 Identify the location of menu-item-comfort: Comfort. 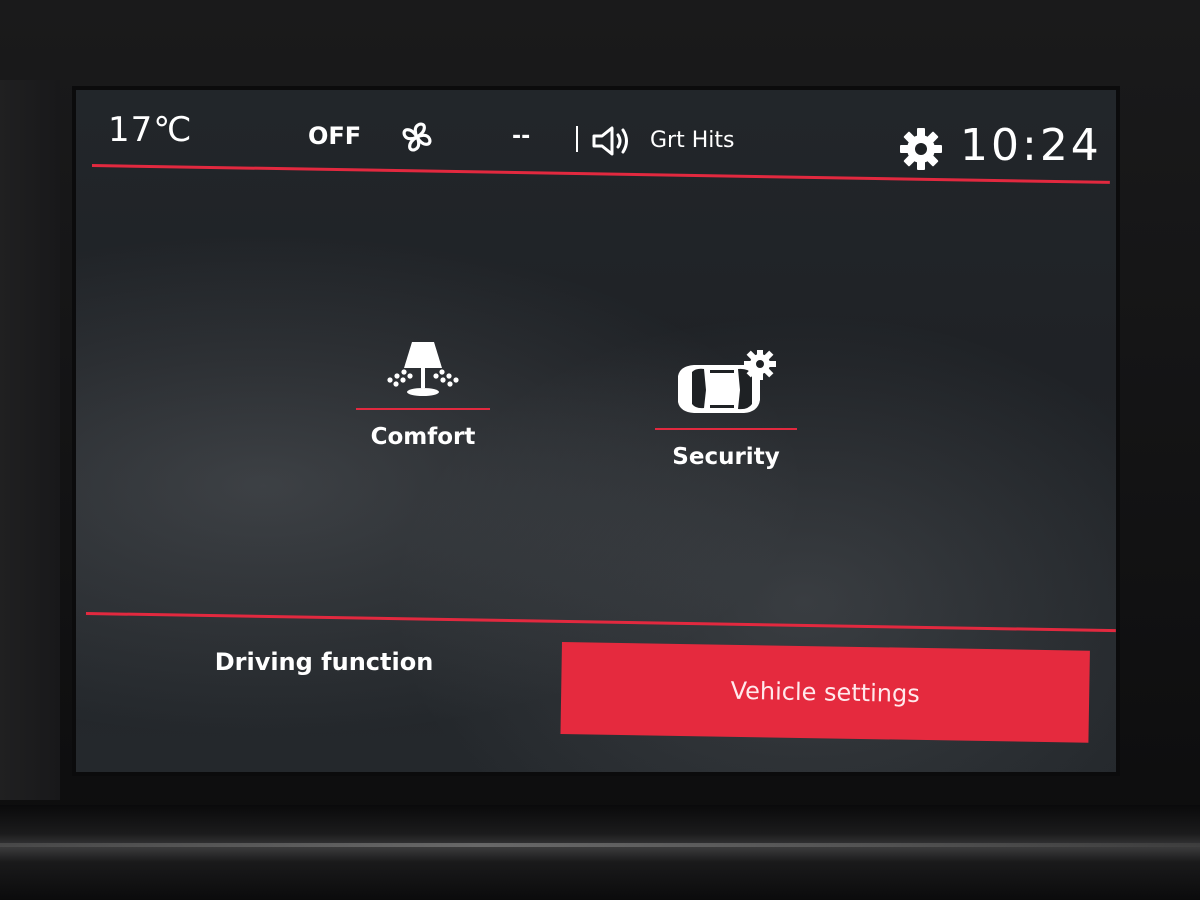
(423, 392).